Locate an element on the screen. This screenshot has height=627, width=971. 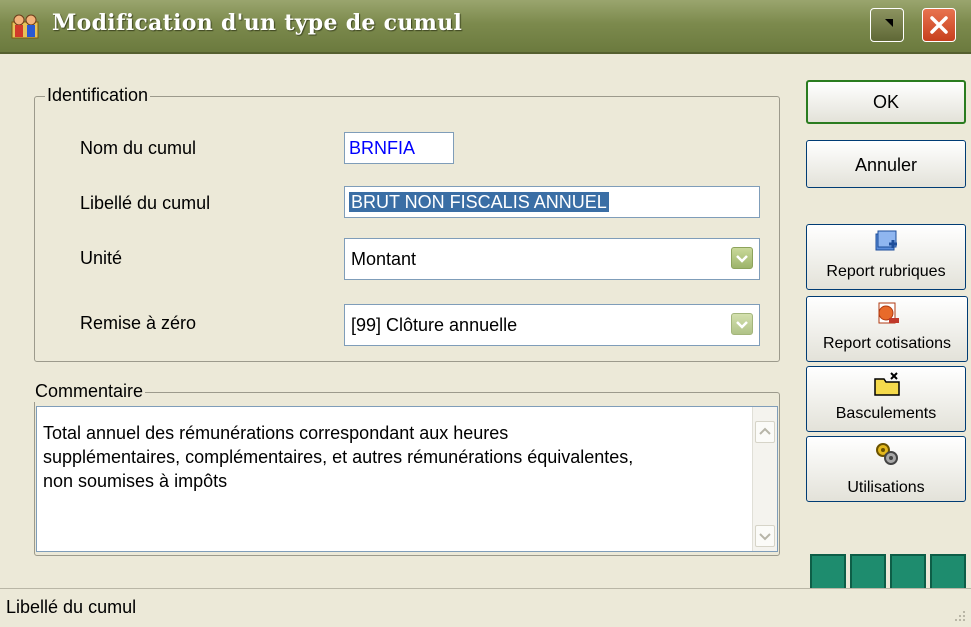
status-text: Libellé du cumul is located at coordinates (71, 607).